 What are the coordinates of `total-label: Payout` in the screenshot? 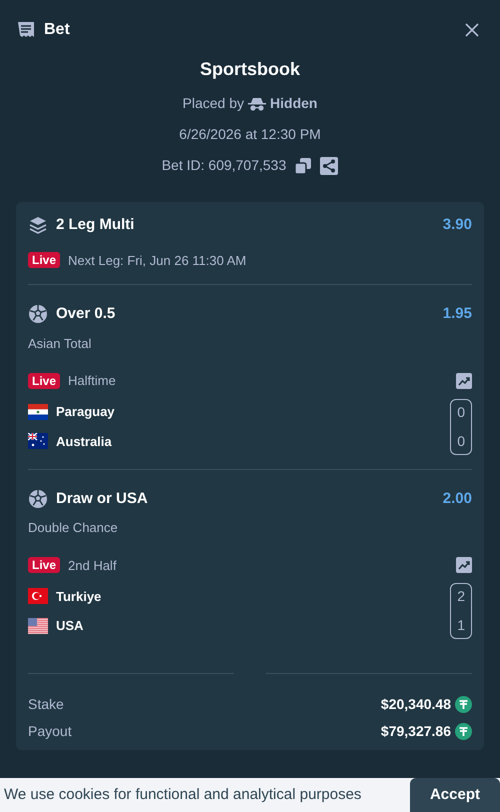 It's located at (50, 731).